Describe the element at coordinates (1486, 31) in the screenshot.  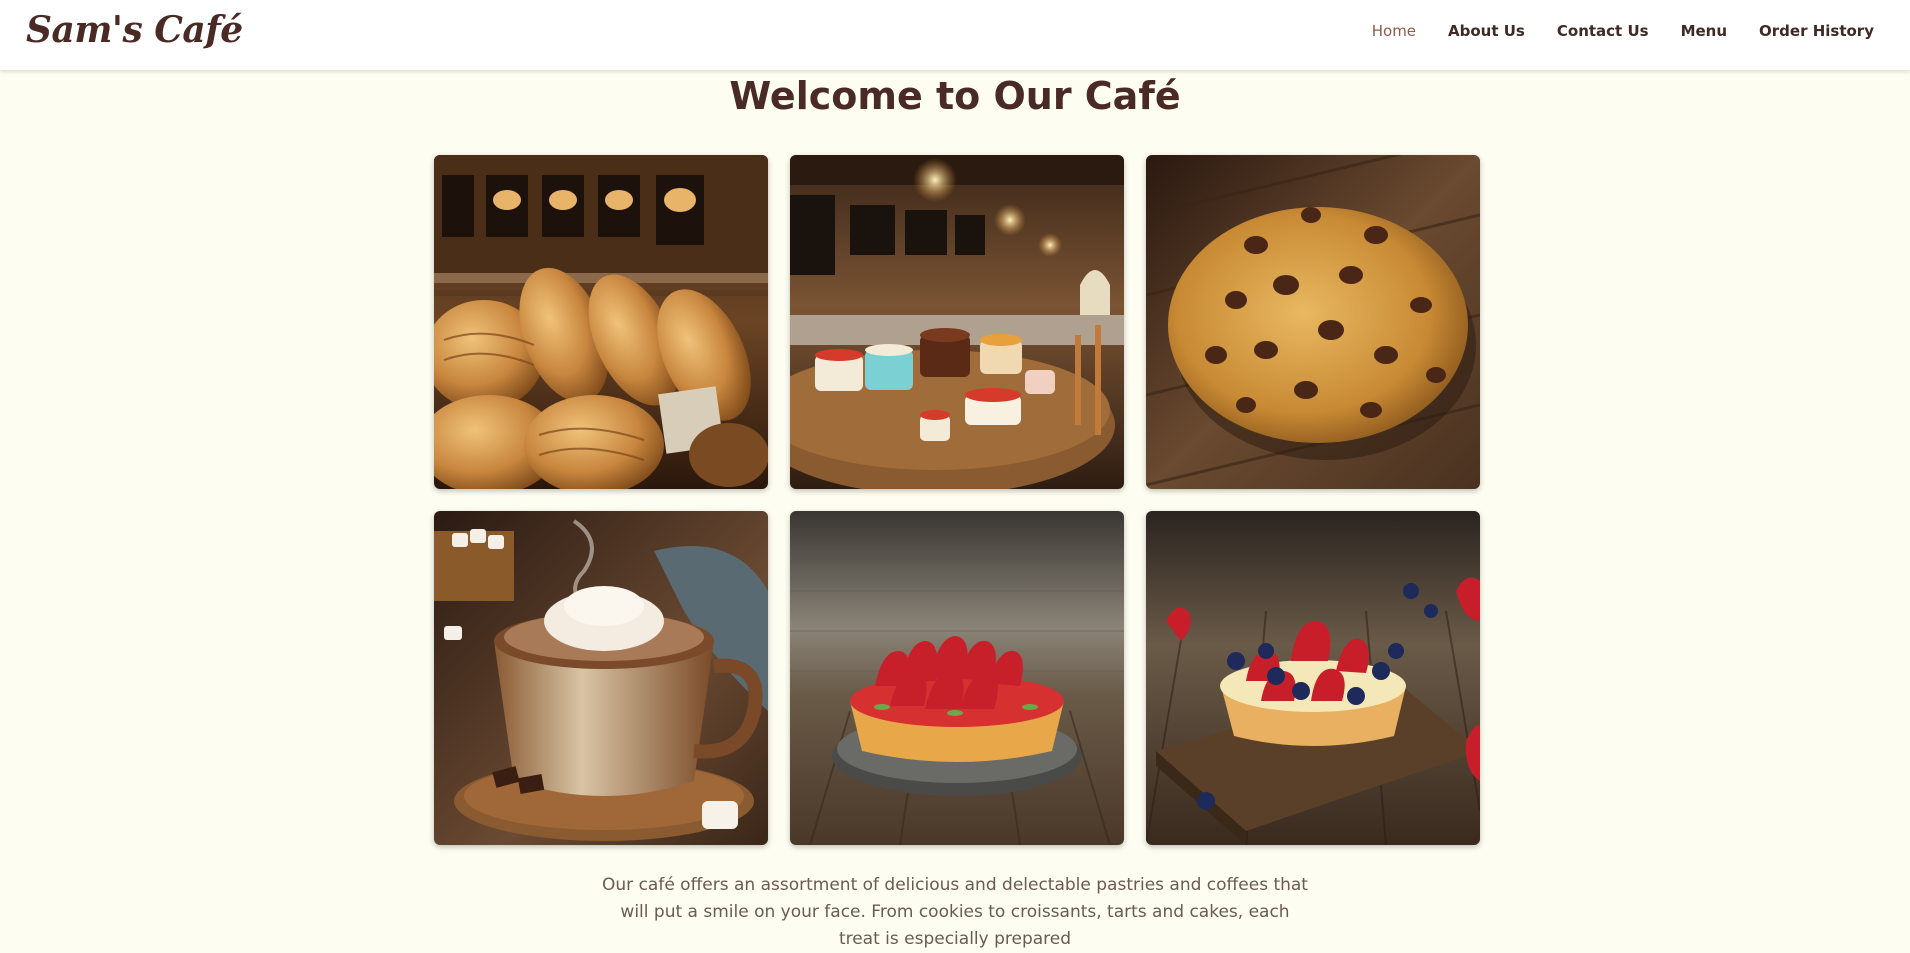
I see `nav-about-link: About Us` at that location.